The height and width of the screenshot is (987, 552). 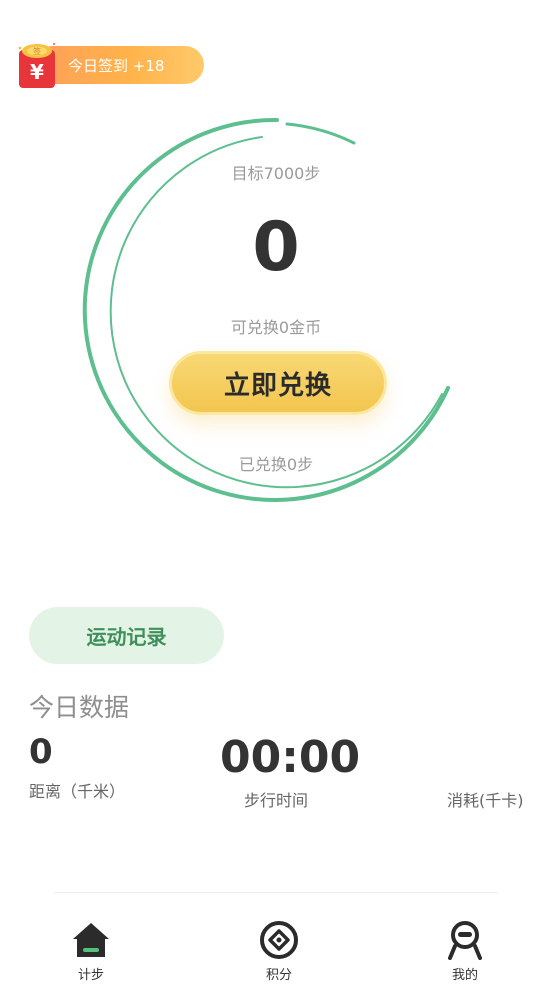 I want to click on today-data-title: 今日数据, so click(x=79, y=707).